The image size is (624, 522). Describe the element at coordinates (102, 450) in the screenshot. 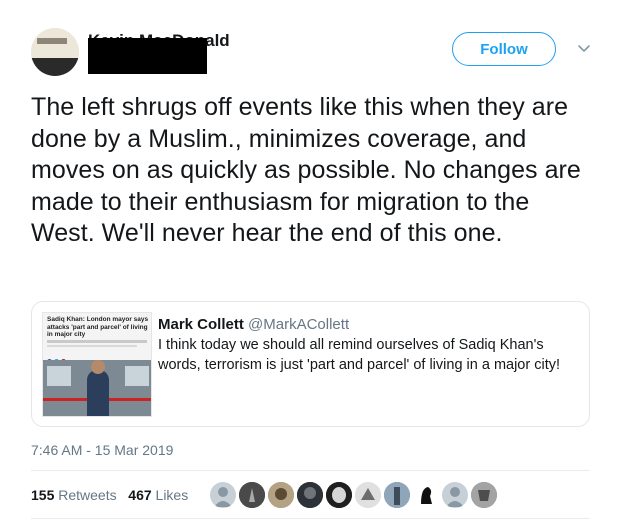

I see `tweet-timestamp: 7:46 AM - 15 Mar 2019` at that location.